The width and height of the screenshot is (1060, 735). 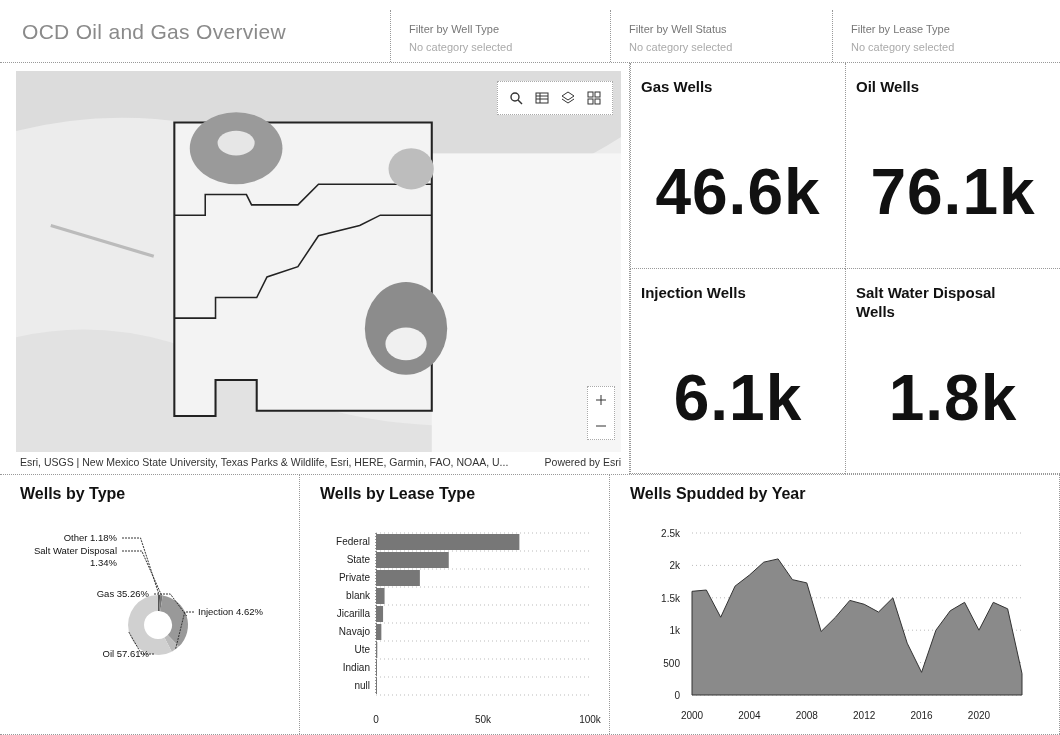 What do you see at coordinates (692, 715) in the screenshot?
I see `axis-tick-label: 2000` at bounding box center [692, 715].